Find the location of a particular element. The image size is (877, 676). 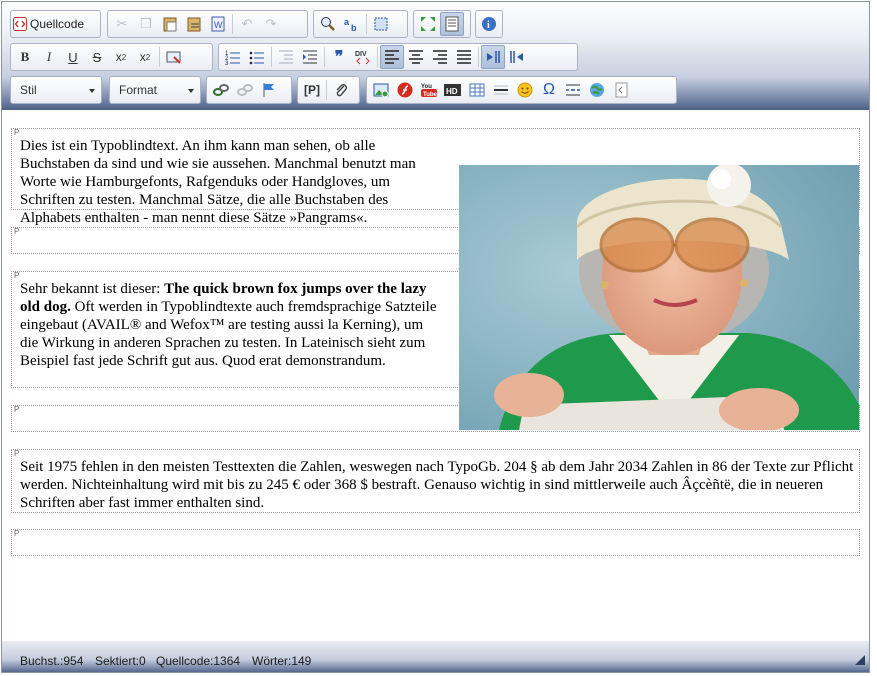

numbered-list-icon: 123 is located at coordinates (233, 57).